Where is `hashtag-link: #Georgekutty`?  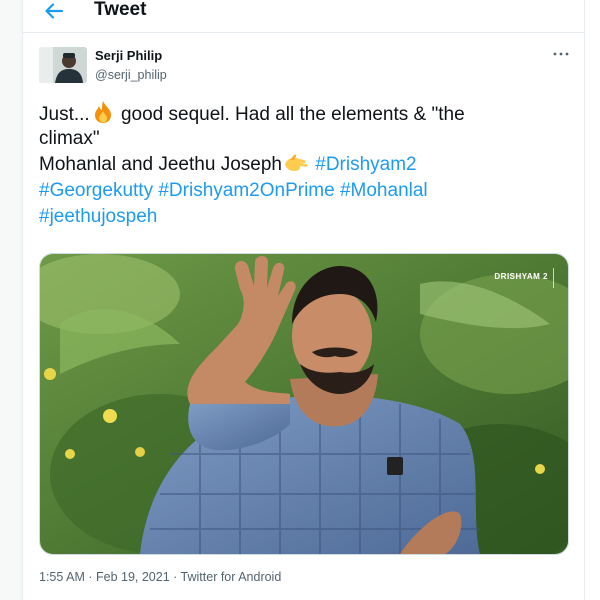
hashtag-link: #Georgekutty is located at coordinates (96, 190).